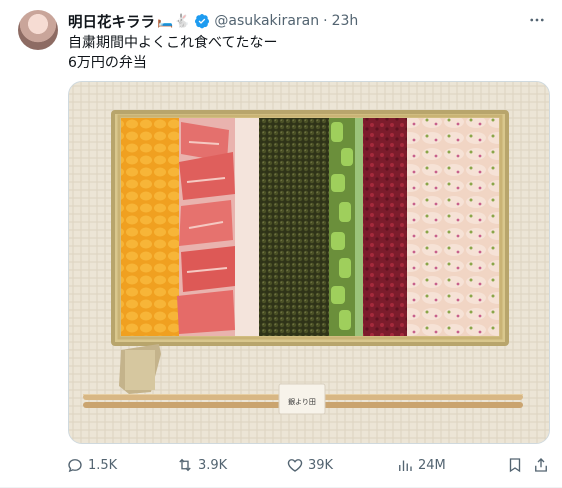 This screenshot has width=562, height=488. What do you see at coordinates (321, 465) in the screenshot?
I see `like-count: 39K` at bounding box center [321, 465].